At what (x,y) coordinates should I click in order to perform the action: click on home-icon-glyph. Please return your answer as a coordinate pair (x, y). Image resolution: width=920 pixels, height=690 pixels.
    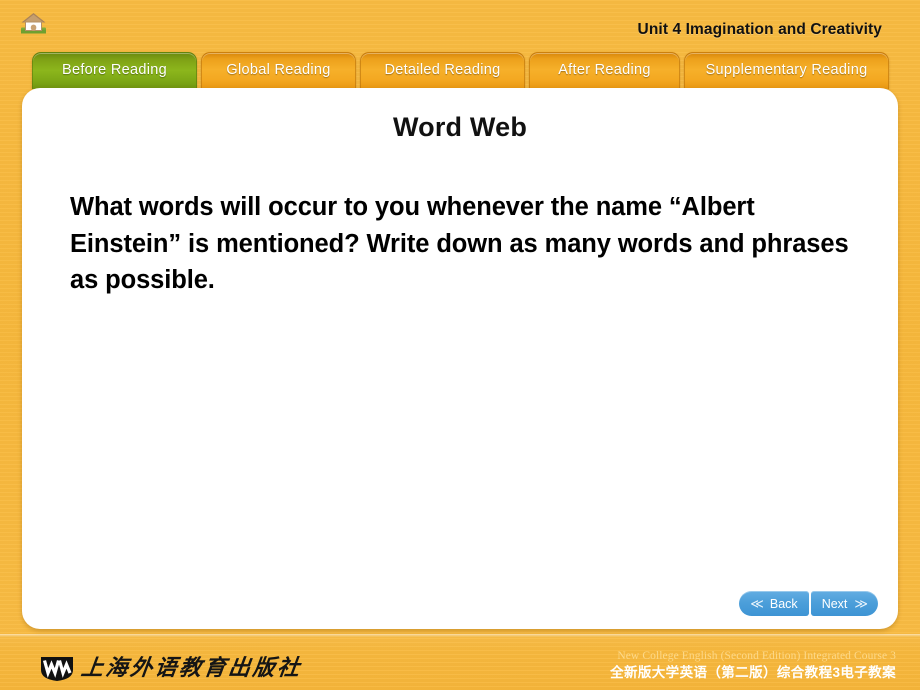
    Looking at the image, I should click on (33, 23).